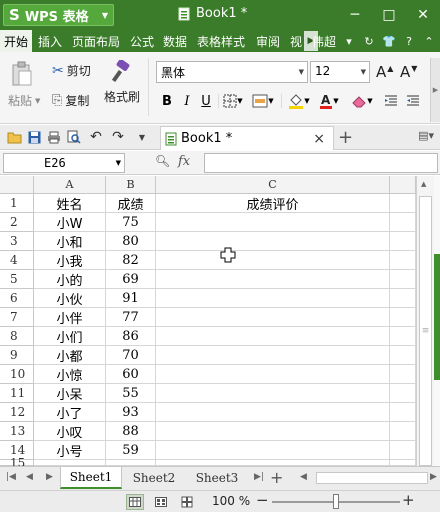 The image size is (440, 512). I want to click on zoom-slider-thumb, so click(336, 501).